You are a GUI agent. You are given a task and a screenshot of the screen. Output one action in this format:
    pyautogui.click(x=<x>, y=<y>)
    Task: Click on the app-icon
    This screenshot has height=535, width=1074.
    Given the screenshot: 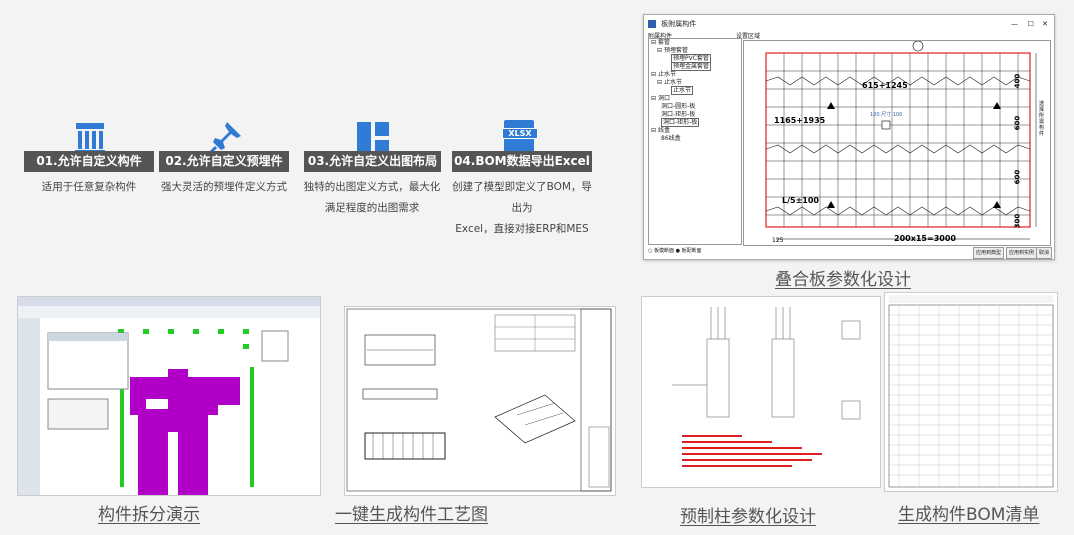 What is the action you would take?
    pyautogui.click(x=652, y=24)
    